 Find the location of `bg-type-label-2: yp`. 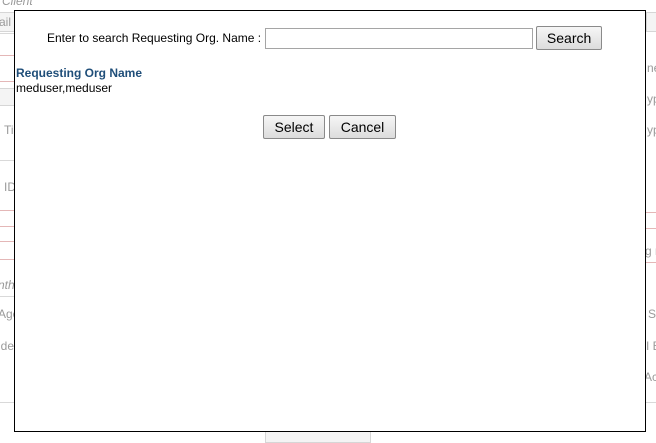

bg-type-label-2: yp is located at coordinates (651, 130).